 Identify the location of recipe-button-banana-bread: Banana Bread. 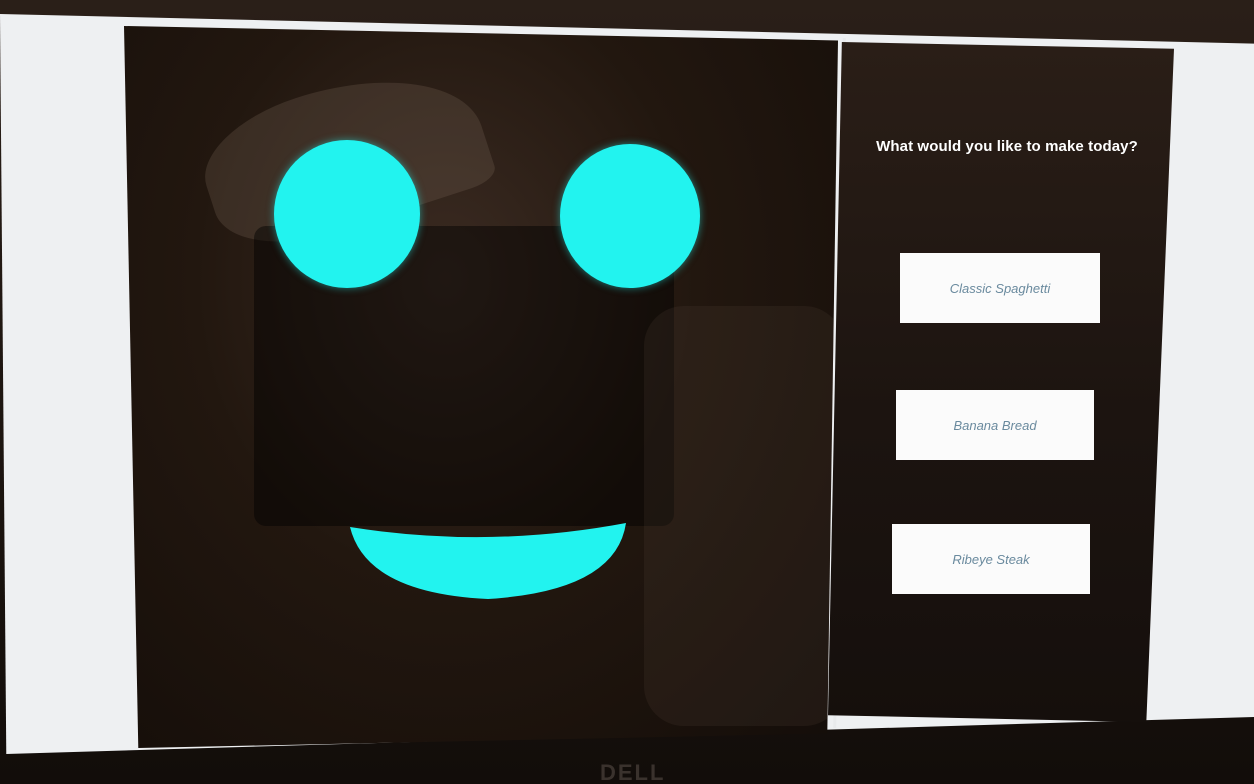
(995, 425).